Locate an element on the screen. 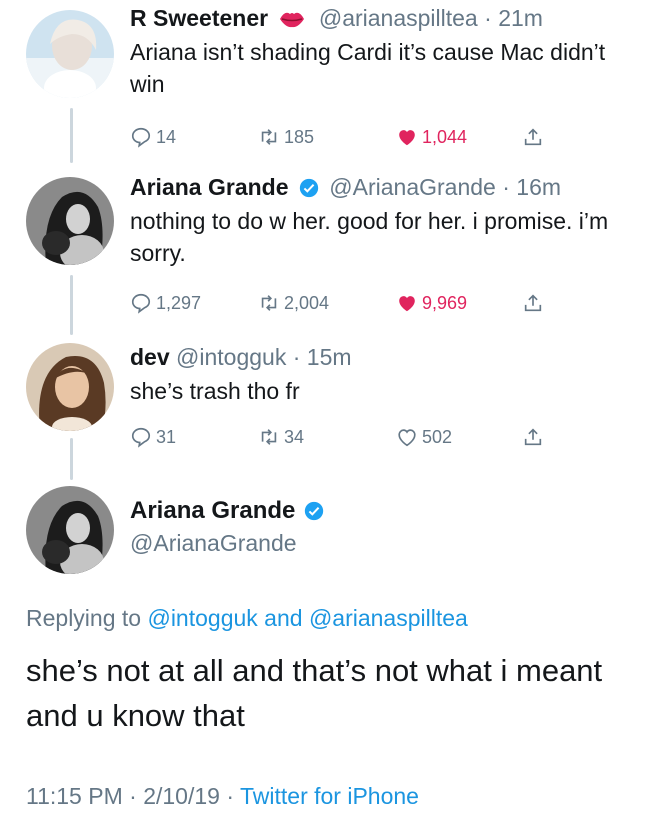 This screenshot has width=660, height=837. like-button: 9,969 is located at coordinates (431, 303).